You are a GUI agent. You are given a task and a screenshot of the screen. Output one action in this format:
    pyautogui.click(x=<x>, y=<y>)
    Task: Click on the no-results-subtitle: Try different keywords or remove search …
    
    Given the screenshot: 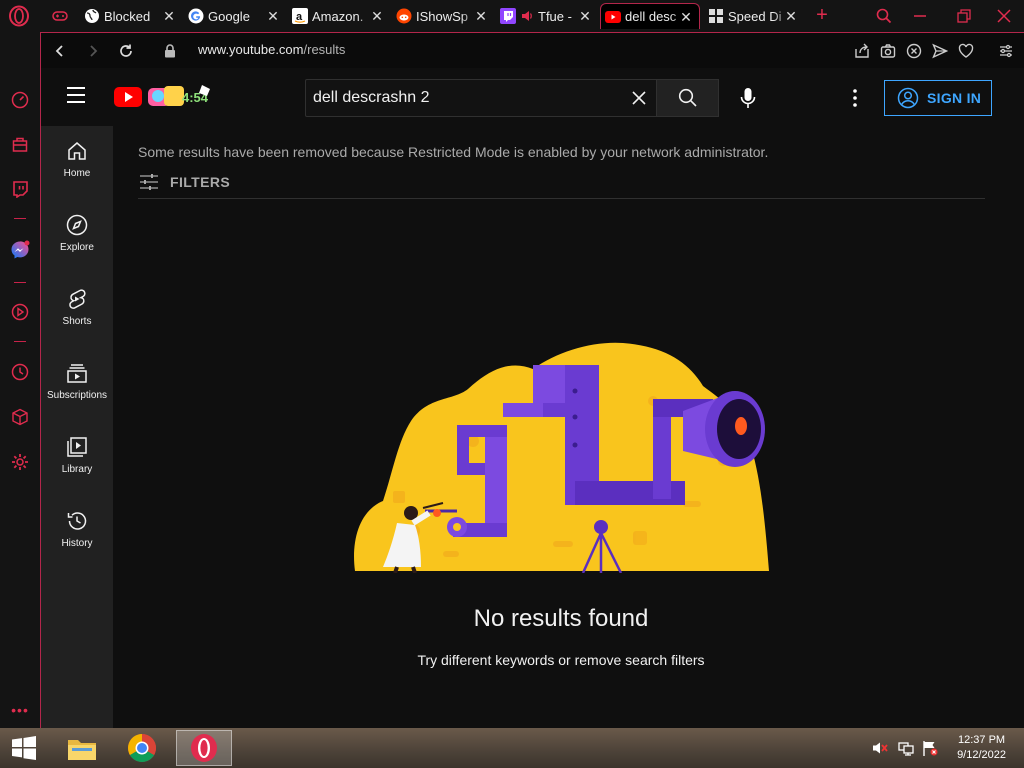 What is the action you would take?
    pyautogui.click(x=561, y=660)
    